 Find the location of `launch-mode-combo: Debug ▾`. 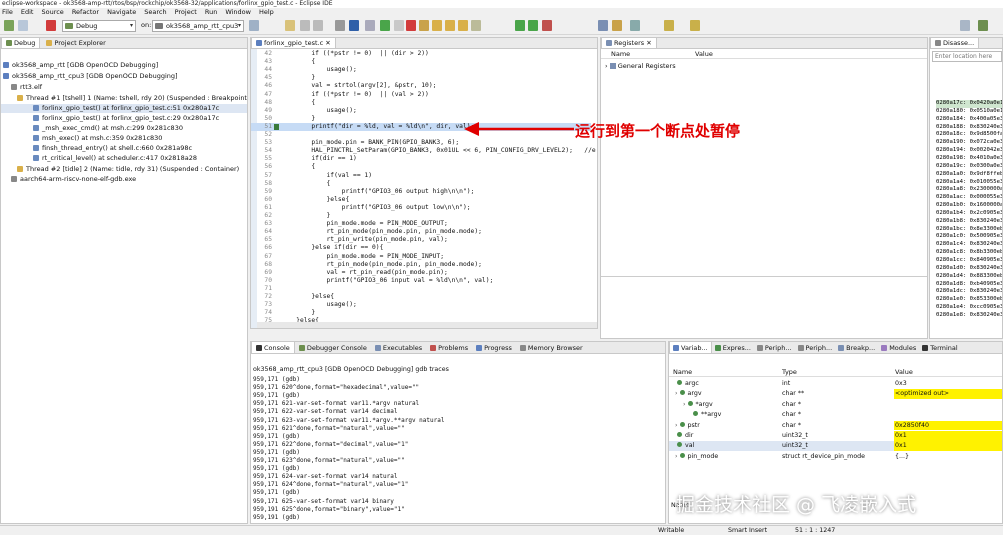

launch-mode-combo: Debug ▾ is located at coordinates (99, 26).